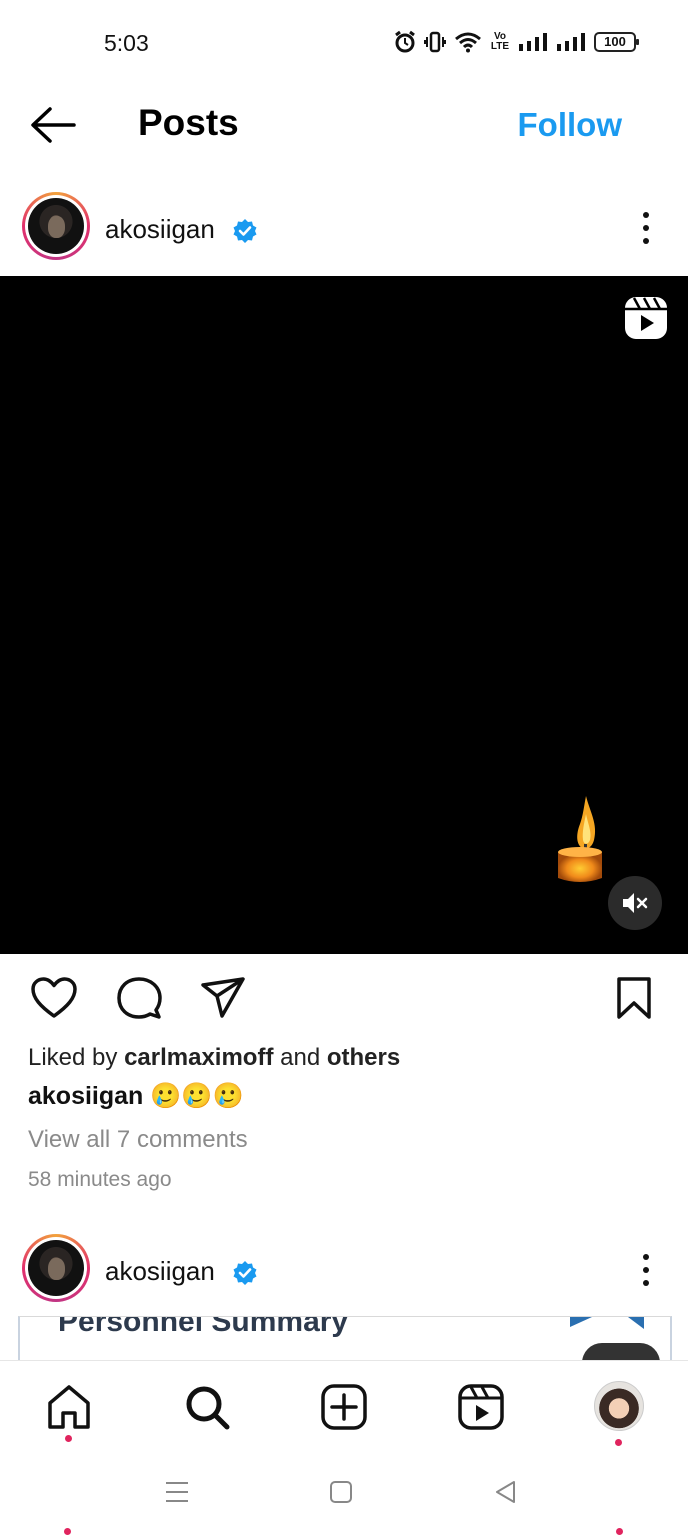 Image resolution: width=688 pixels, height=1536 pixels. I want to click on back-button-icon, so click(505, 1492).